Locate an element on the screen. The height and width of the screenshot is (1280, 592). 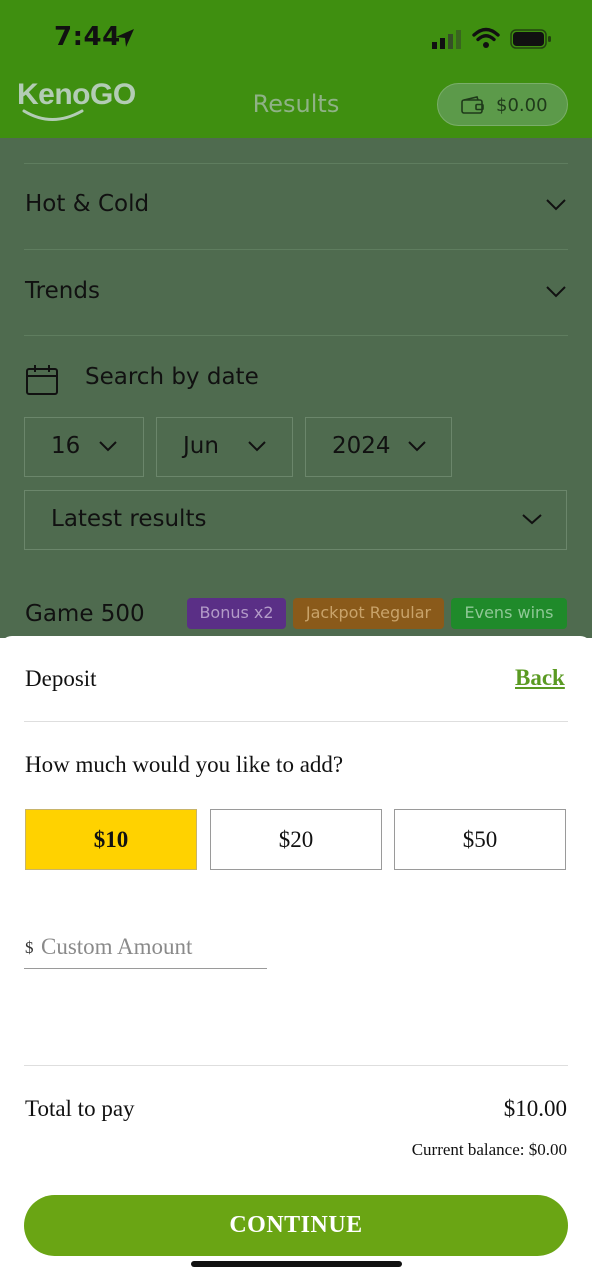
accordion-label: Hot & Cold is located at coordinates (87, 204).